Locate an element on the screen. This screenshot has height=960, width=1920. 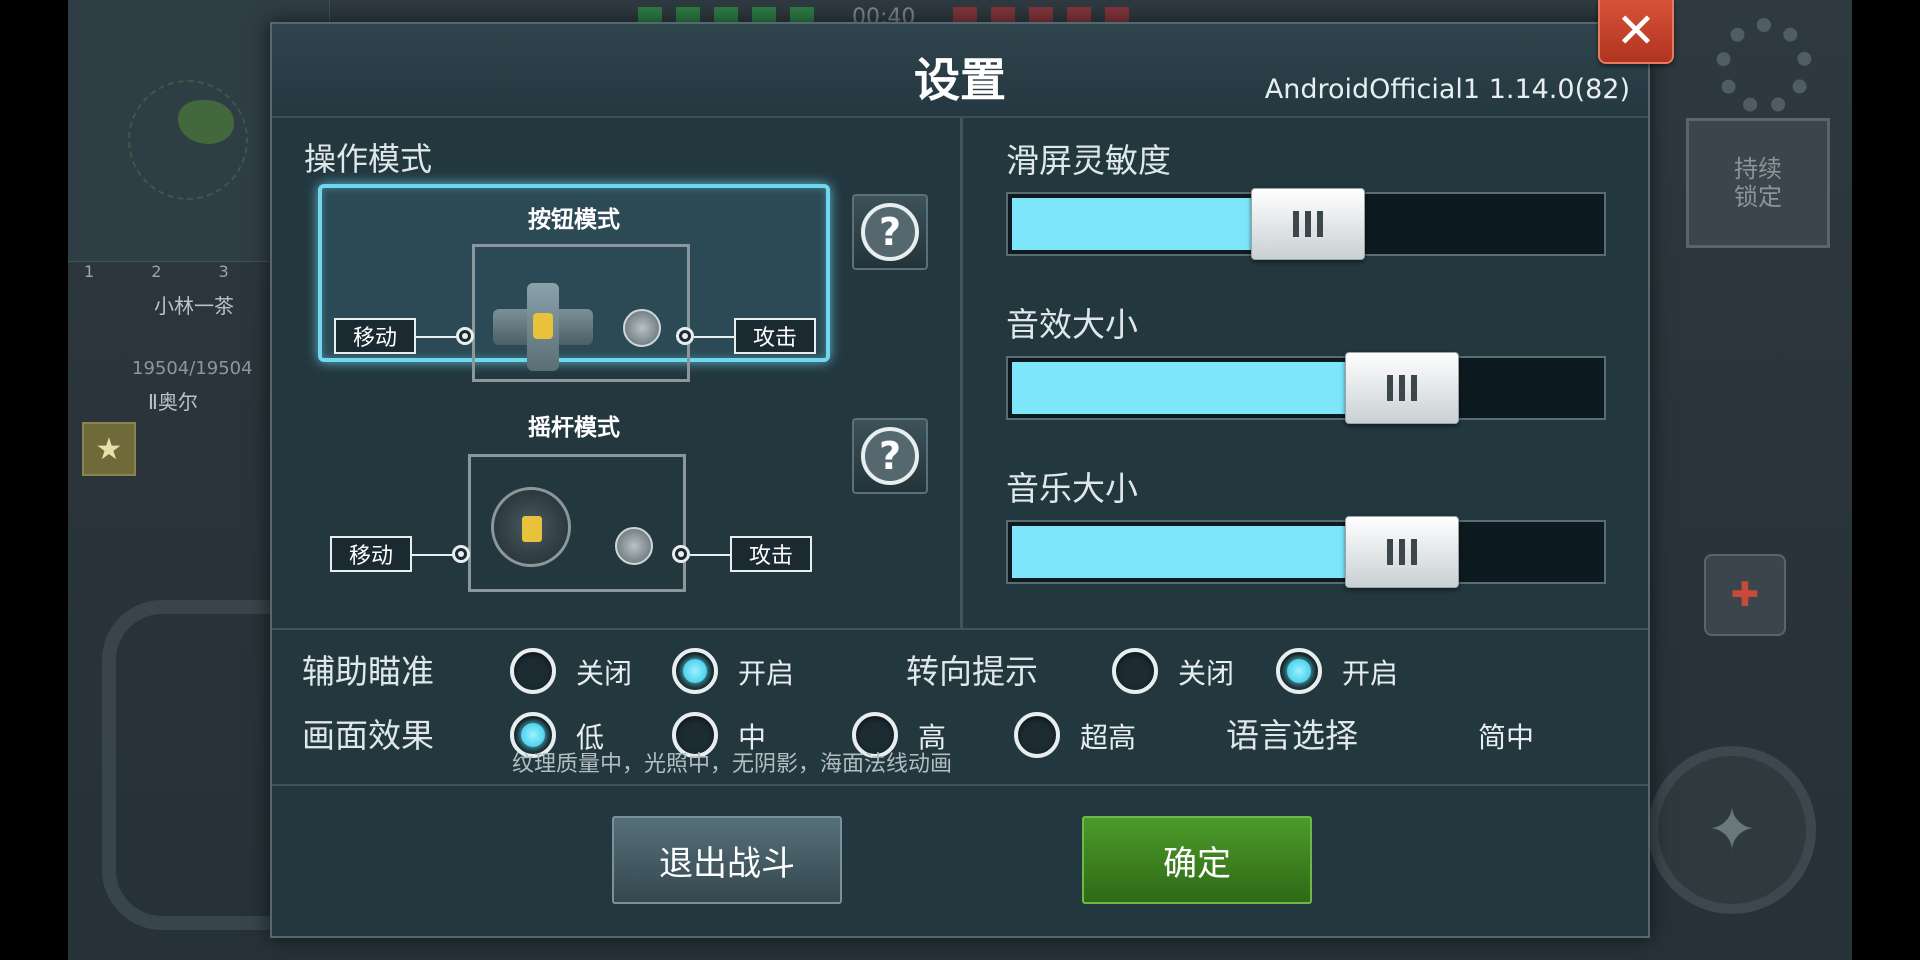
repair-kit-icon: ✚ is located at coordinates (1745, 595).